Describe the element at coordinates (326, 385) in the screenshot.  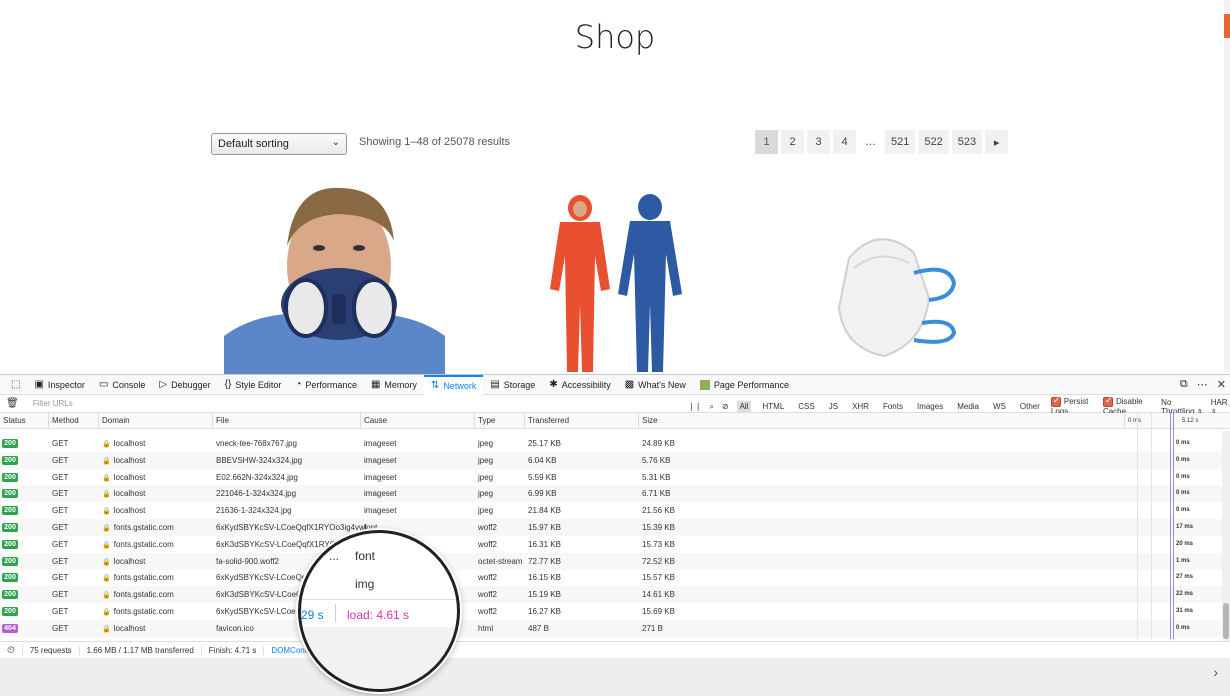
I see `tab-performance: ◔ Performance` at that location.